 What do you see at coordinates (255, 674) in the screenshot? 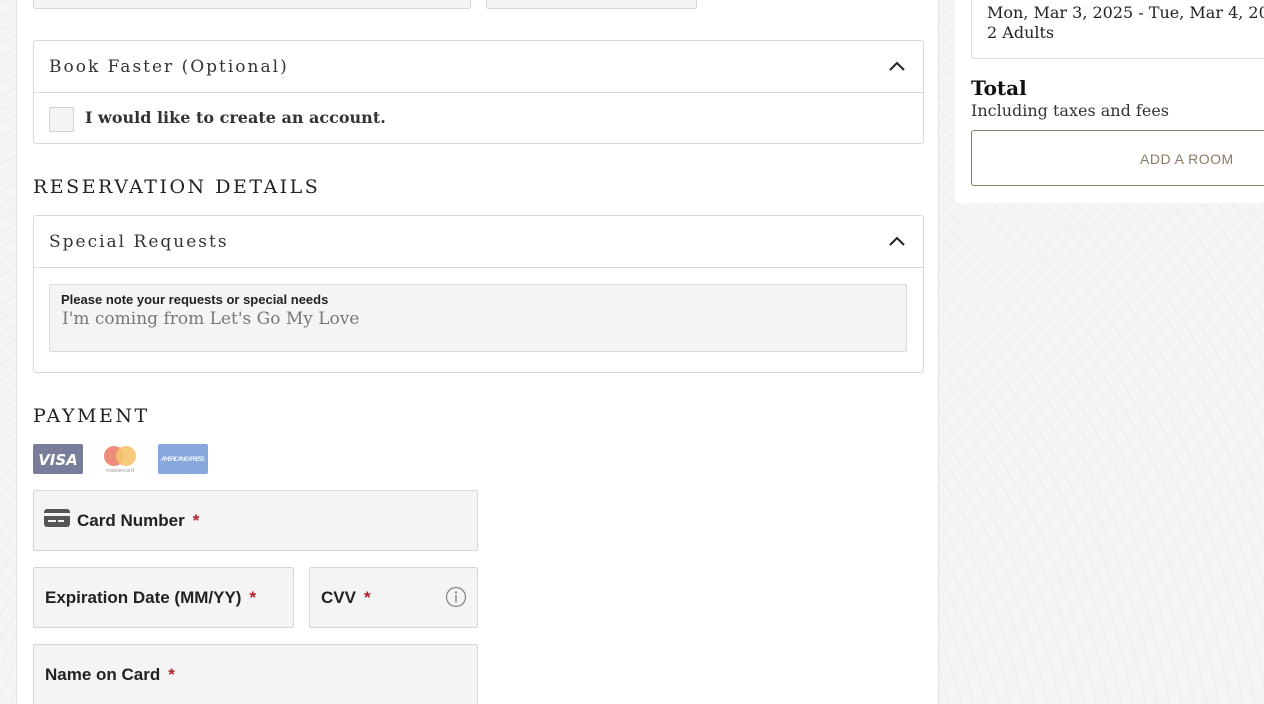
I see `name-on-card-field: Name on Card *` at bounding box center [255, 674].